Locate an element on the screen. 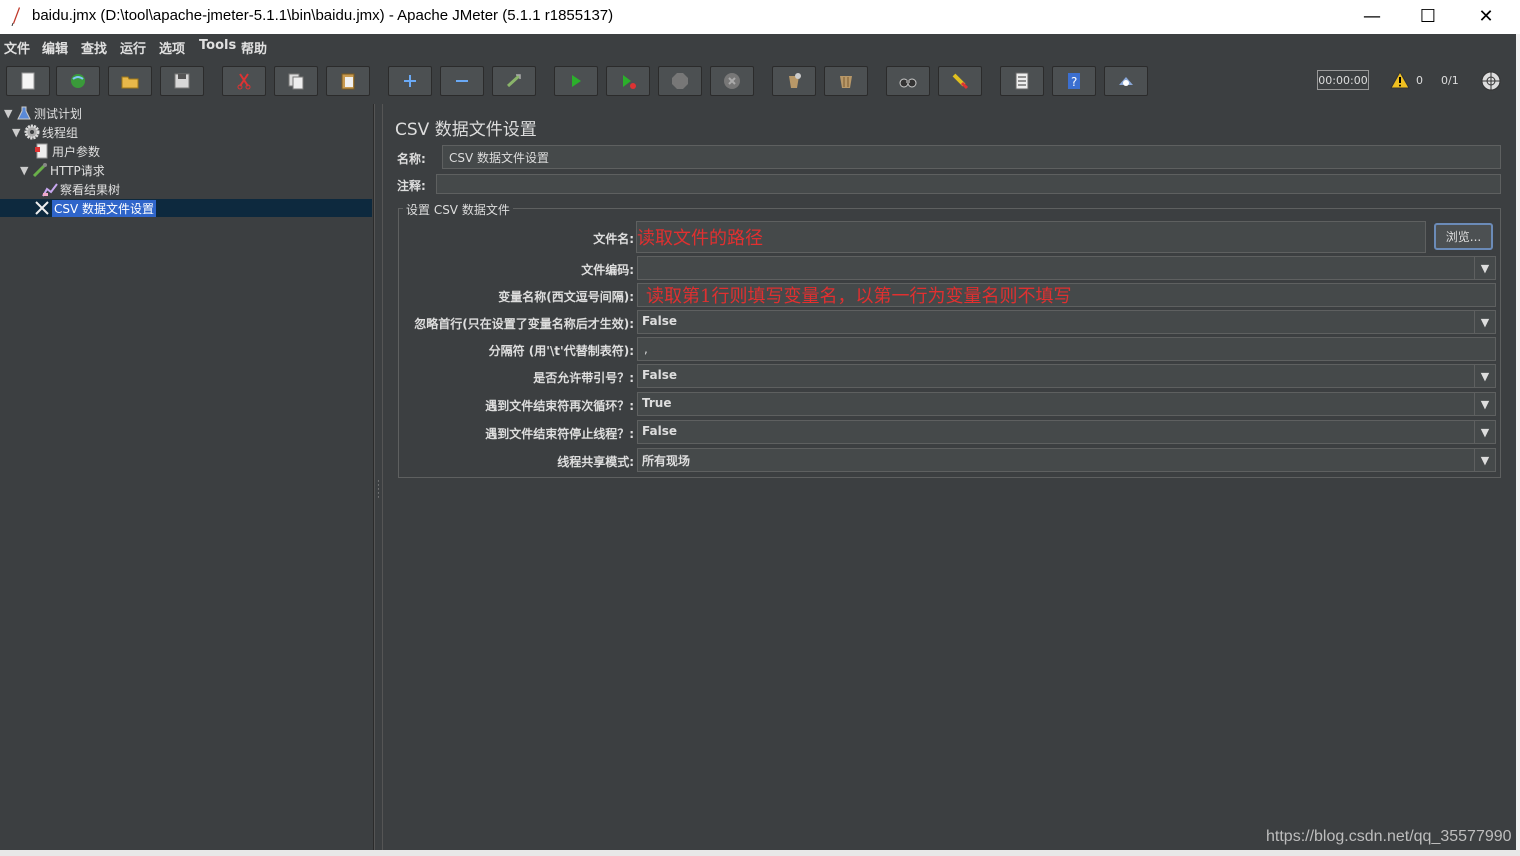 The height and width of the screenshot is (856, 1520). toggle-button is located at coordinates (514, 81).